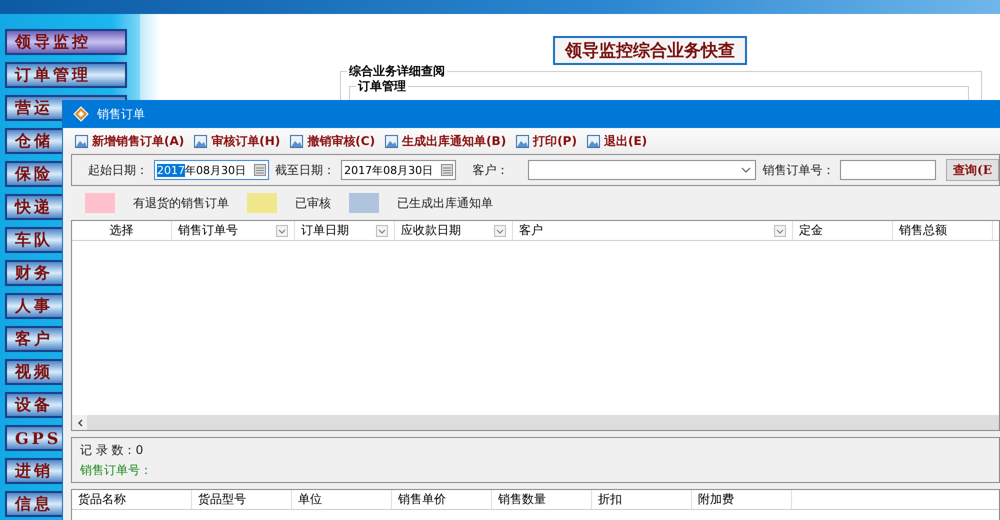 The width and height of the screenshot is (1000, 520). I want to click on record-count: 记 录 数：0, so click(112, 450).